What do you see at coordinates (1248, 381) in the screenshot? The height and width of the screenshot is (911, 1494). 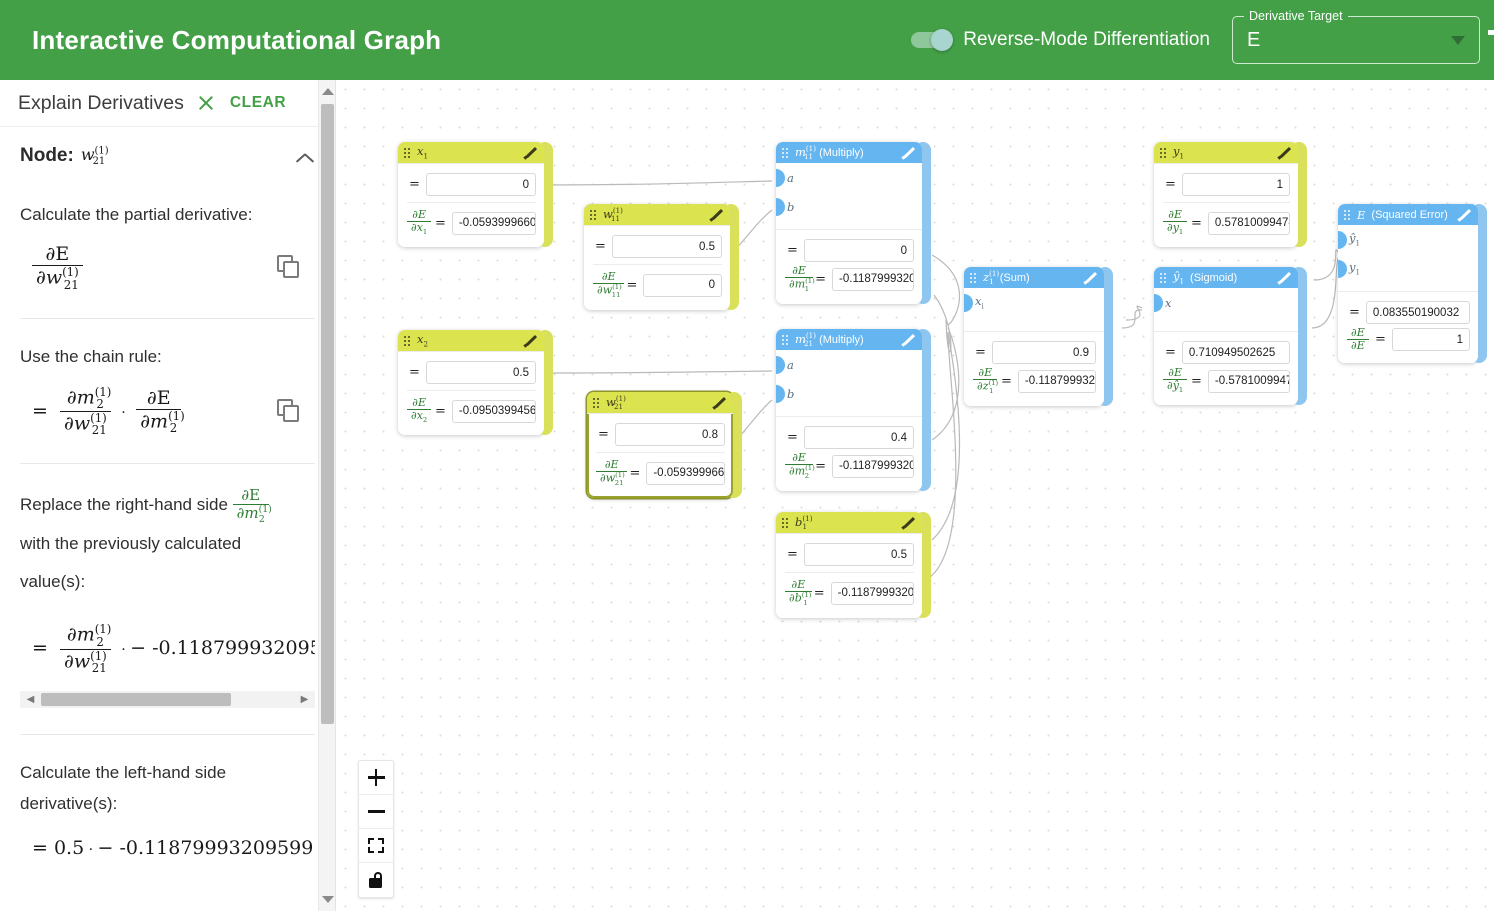 I see `derivative-input: -0.57810099474` at bounding box center [1248, 381].